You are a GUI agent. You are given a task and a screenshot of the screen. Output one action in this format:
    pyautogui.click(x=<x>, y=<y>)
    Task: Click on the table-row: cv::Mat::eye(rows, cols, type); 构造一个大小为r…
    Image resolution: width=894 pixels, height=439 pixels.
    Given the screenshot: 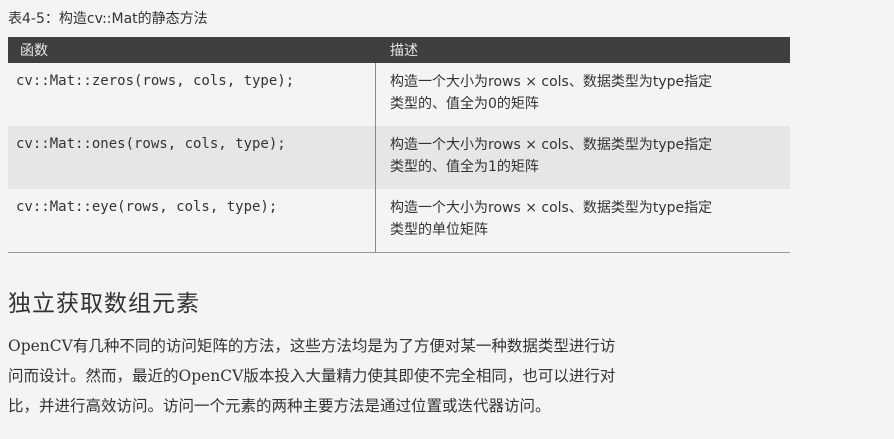 What is the action you would take?
    pyautogui.click(x=399, y=220)
    